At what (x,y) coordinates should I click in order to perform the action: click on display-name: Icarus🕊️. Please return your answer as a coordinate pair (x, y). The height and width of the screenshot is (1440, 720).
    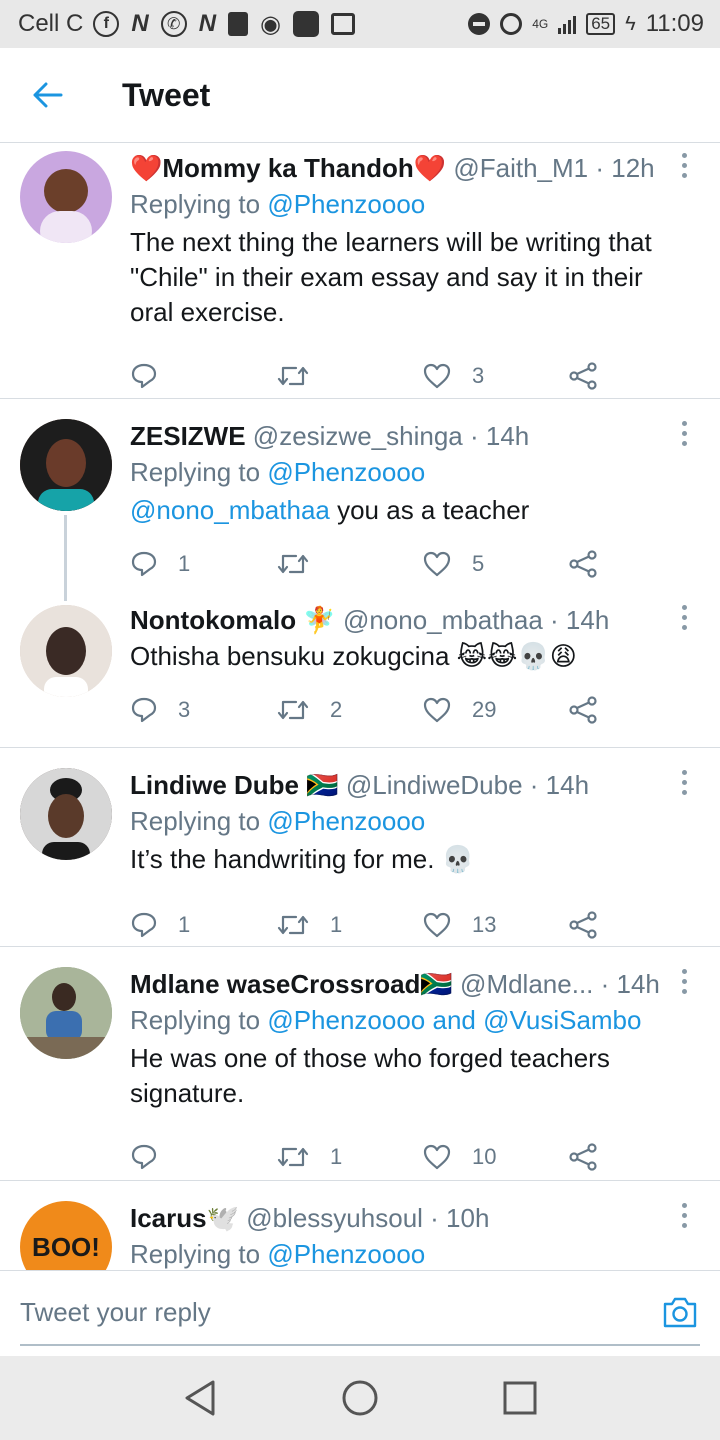
    Looking at the image, I should click on (184, 1218).